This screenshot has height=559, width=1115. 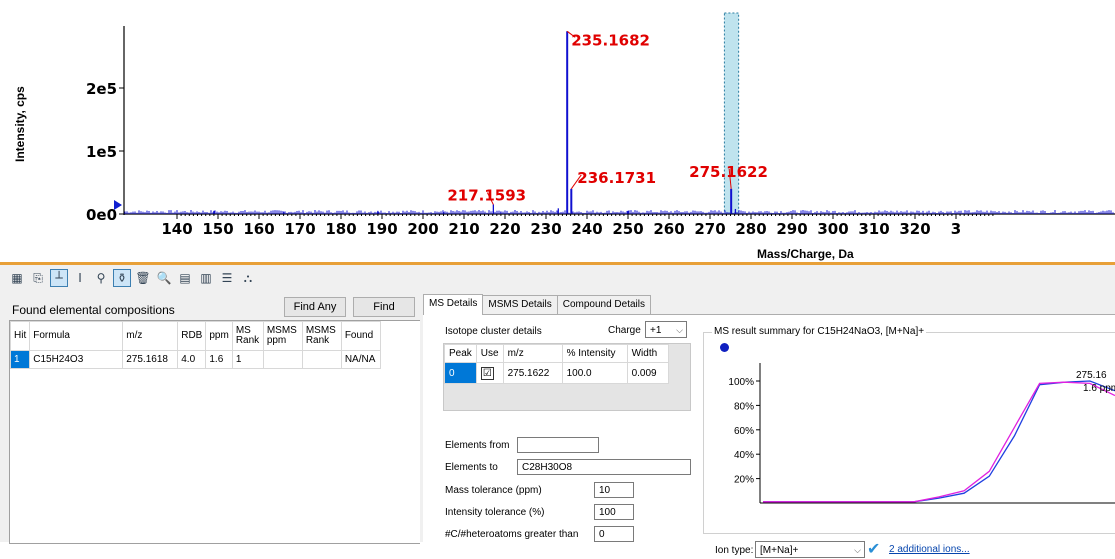 What do you see at coordinates (594, 373) in the screenshot?
I see `cell-intensity: 100.0` at bounding box center [594, 373].